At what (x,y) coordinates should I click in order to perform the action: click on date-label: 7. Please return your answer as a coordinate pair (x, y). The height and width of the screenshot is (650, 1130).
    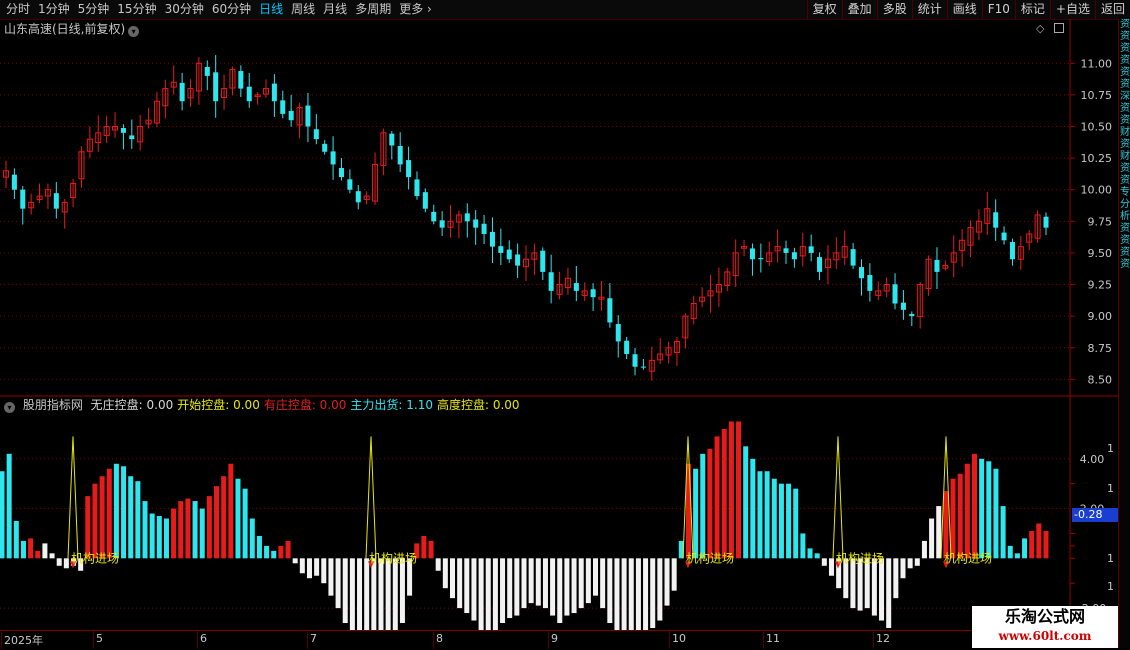
    Looking at the image, I should click on (313, 638).